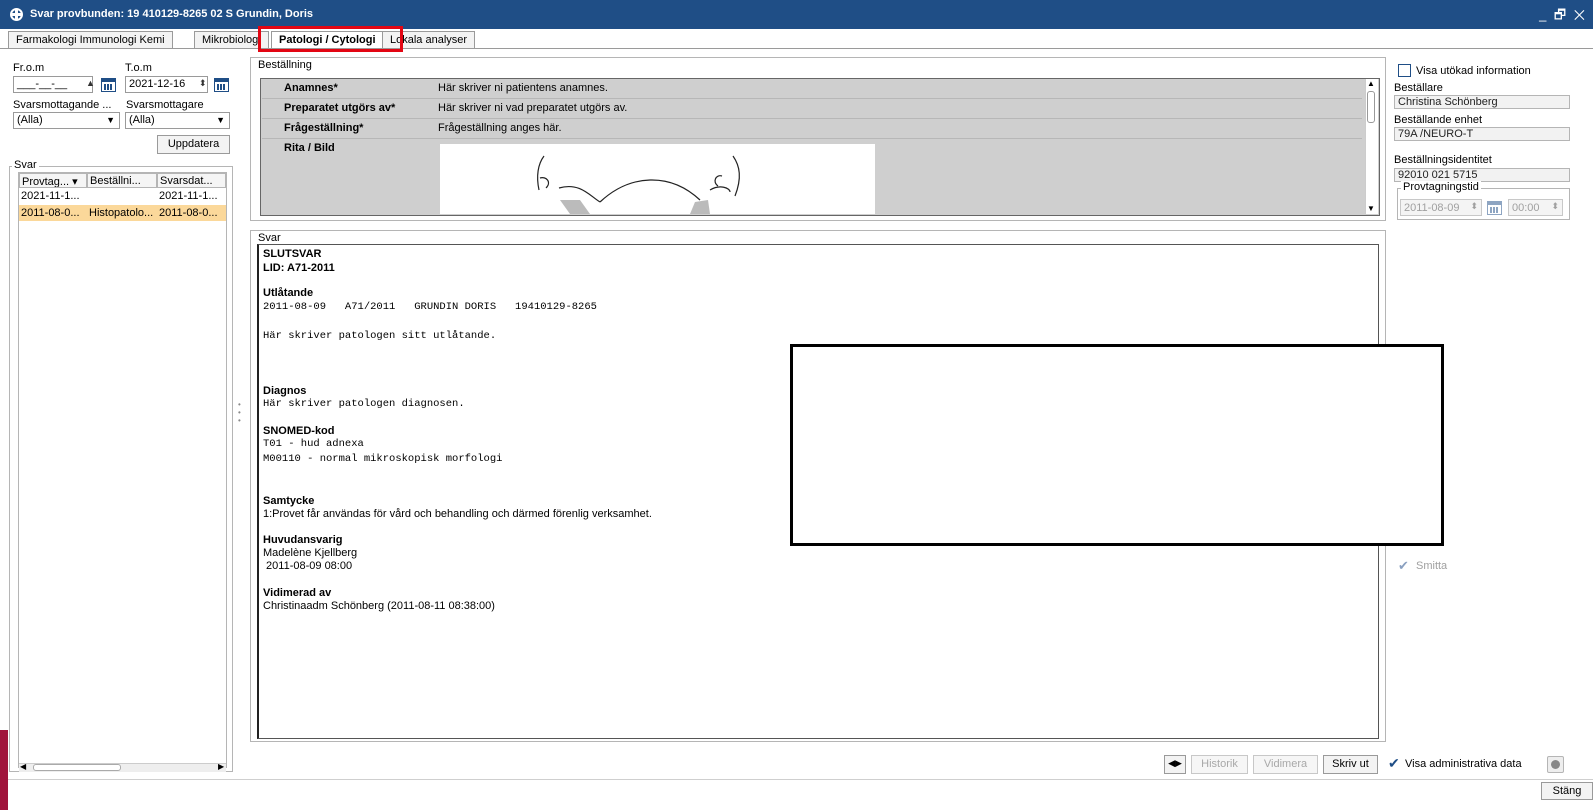 Image resolution: width=1593 pixels, height=810 pixels. I want to click on svar-table, so click(122, 470).